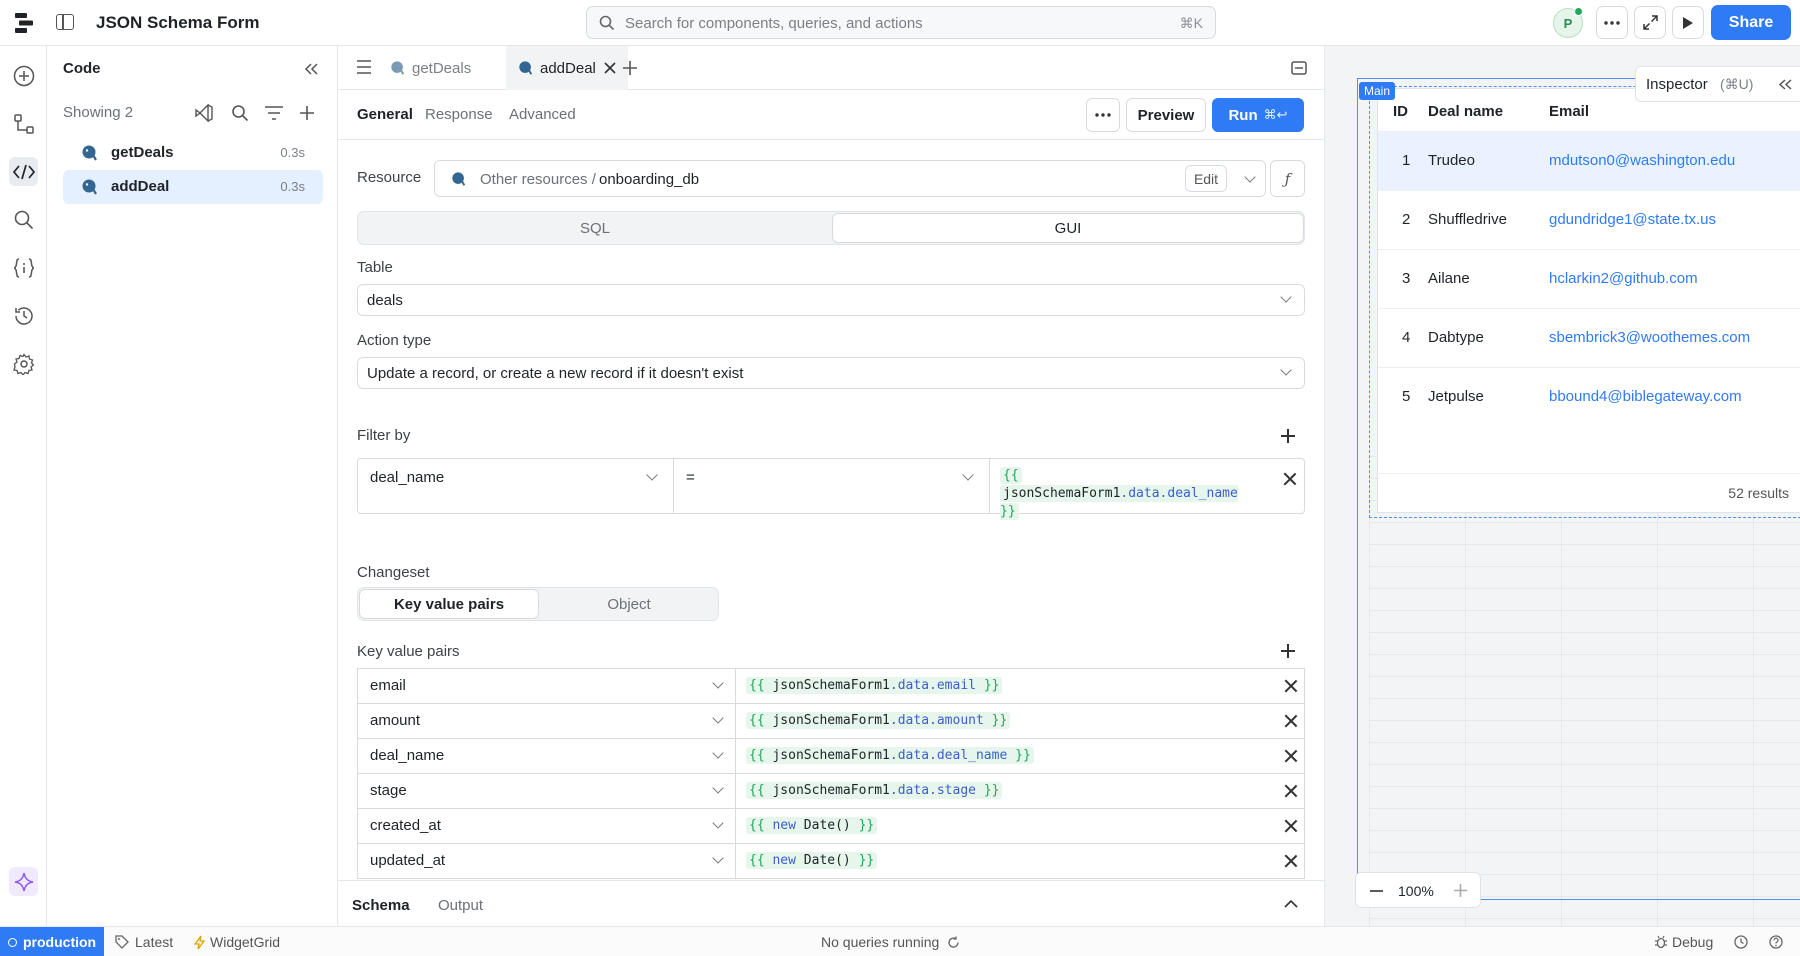  Describe the element at coordinates (629, 604) in the screenshot. I see `changeset-object: Object` at that location.